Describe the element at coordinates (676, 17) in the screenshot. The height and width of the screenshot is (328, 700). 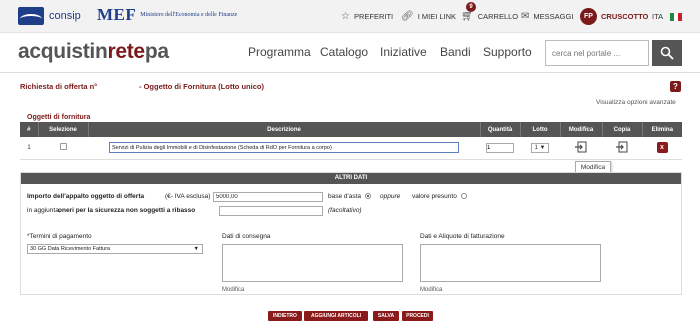
I see `italian-flag-icon` at that location.